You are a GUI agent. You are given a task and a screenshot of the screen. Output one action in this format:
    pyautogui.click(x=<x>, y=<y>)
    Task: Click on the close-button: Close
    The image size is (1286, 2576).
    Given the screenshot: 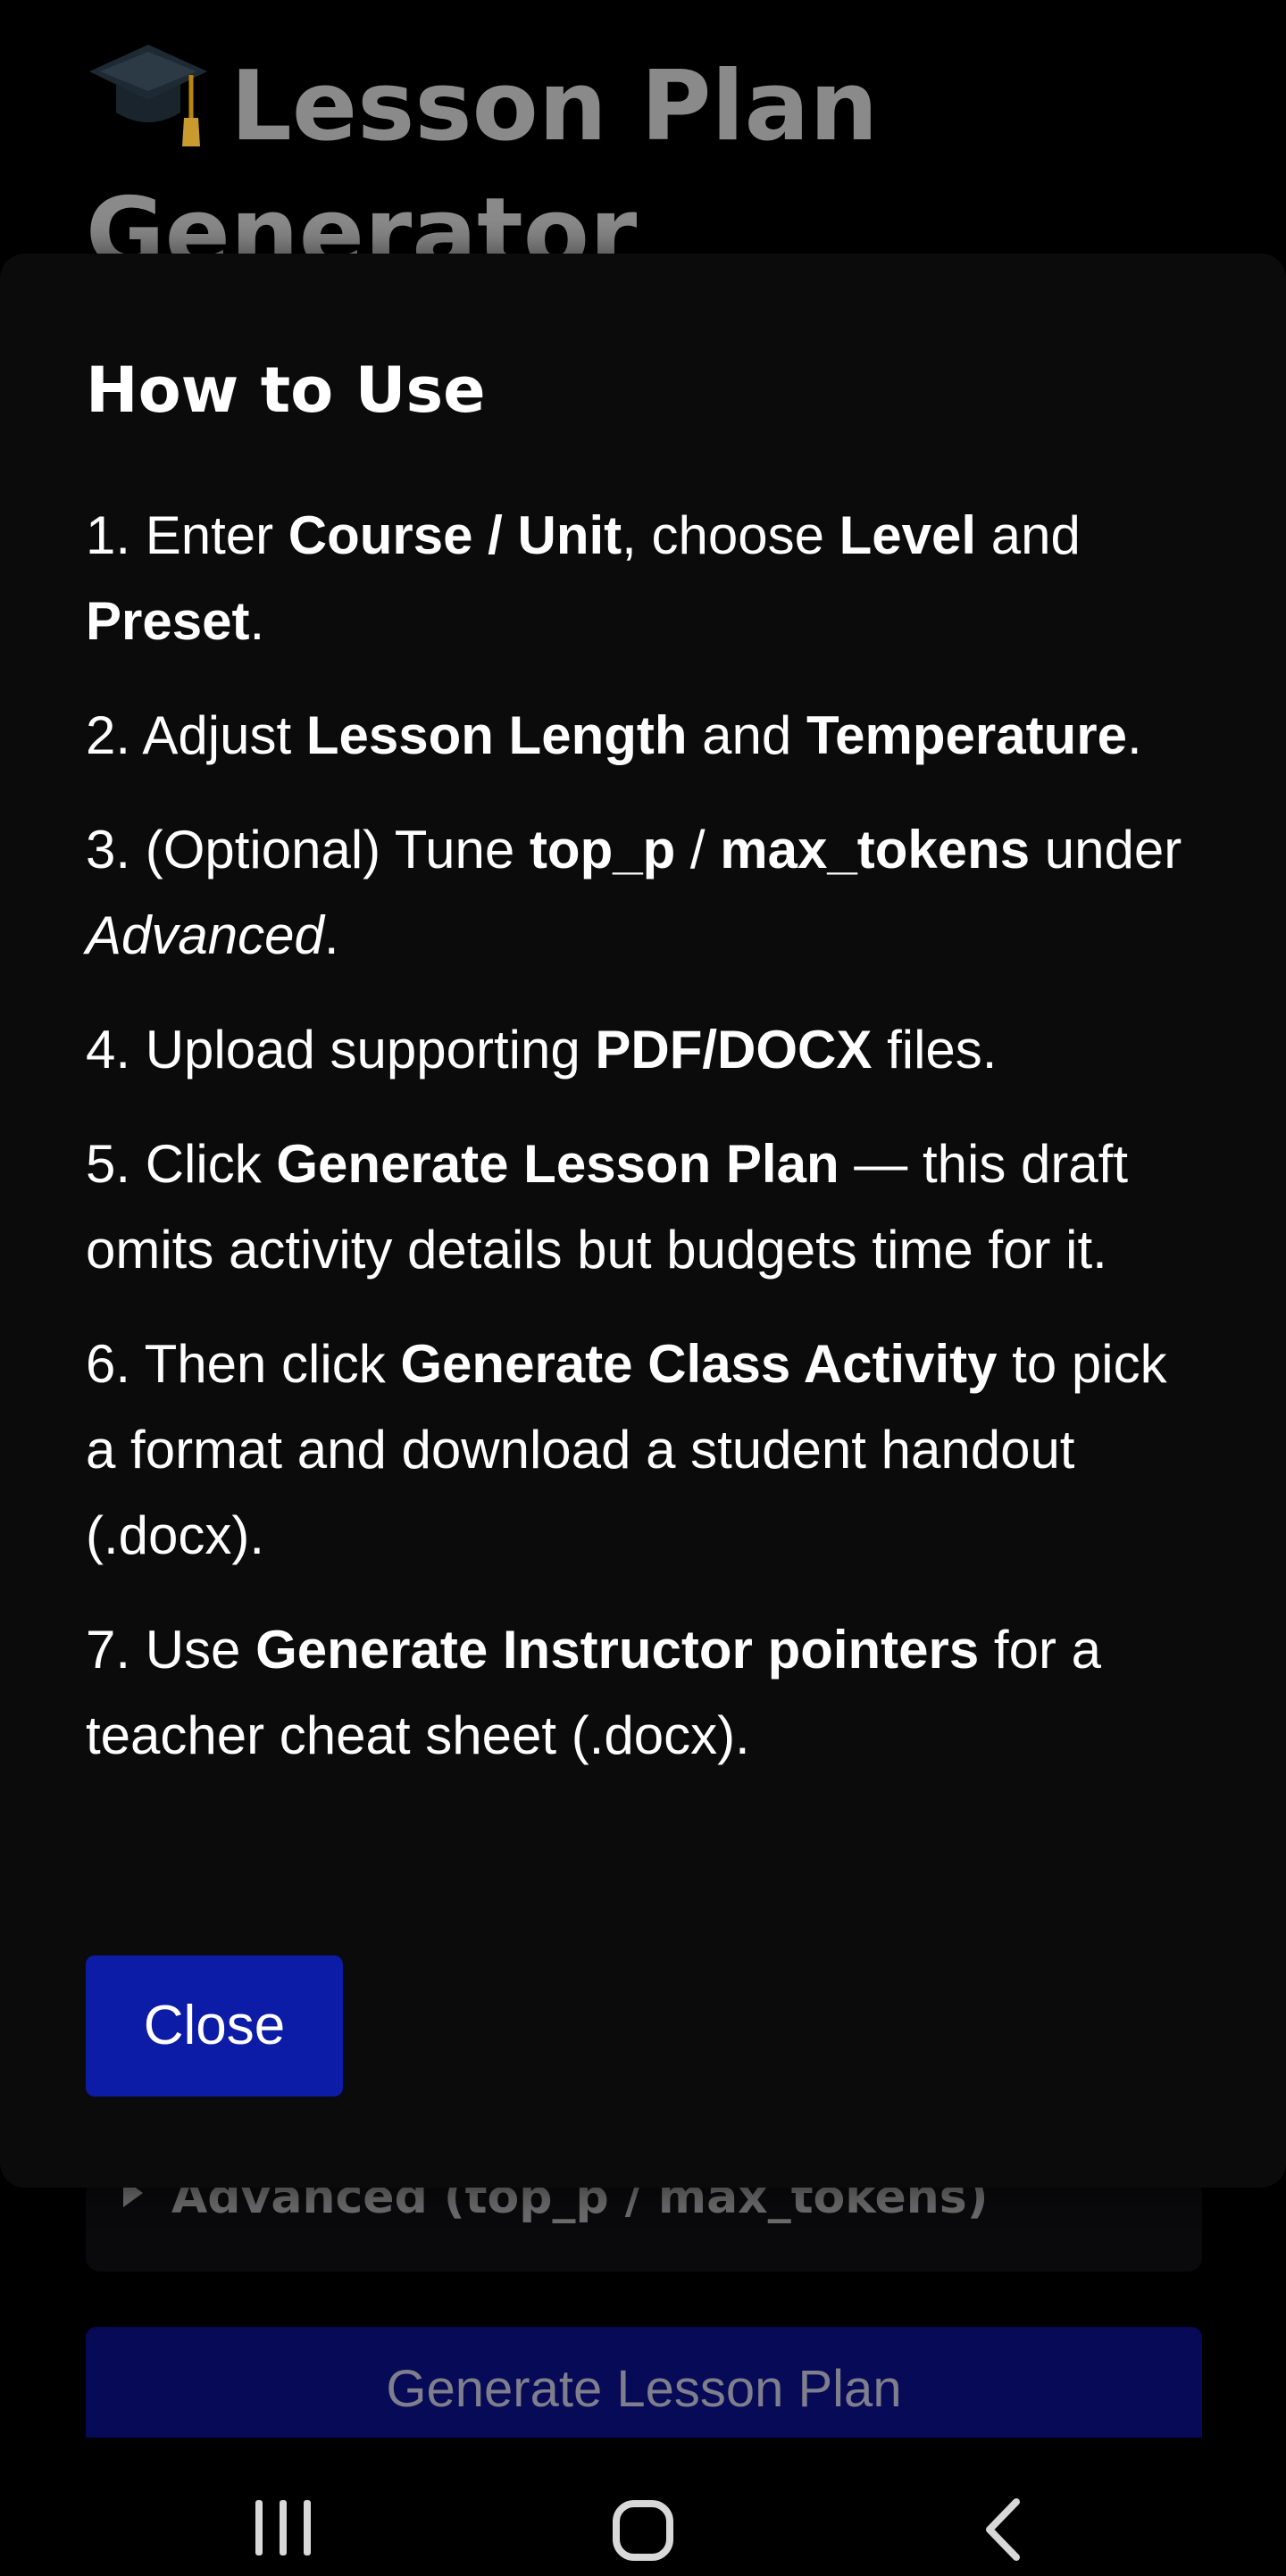 What is the action you would take?
    pyautogui.click(x=215, y=2026)
    